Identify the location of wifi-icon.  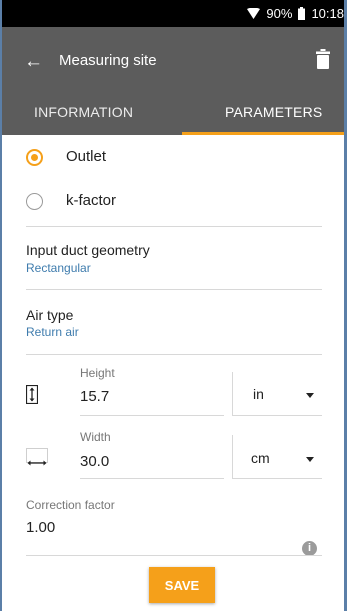
(254, 13).